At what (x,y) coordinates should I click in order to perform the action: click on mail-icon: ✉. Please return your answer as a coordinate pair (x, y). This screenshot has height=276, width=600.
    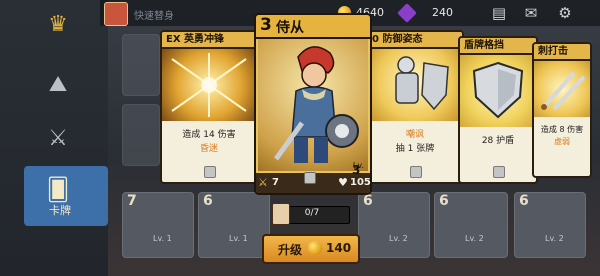
    Looking at the image, I should click on (531, 13).